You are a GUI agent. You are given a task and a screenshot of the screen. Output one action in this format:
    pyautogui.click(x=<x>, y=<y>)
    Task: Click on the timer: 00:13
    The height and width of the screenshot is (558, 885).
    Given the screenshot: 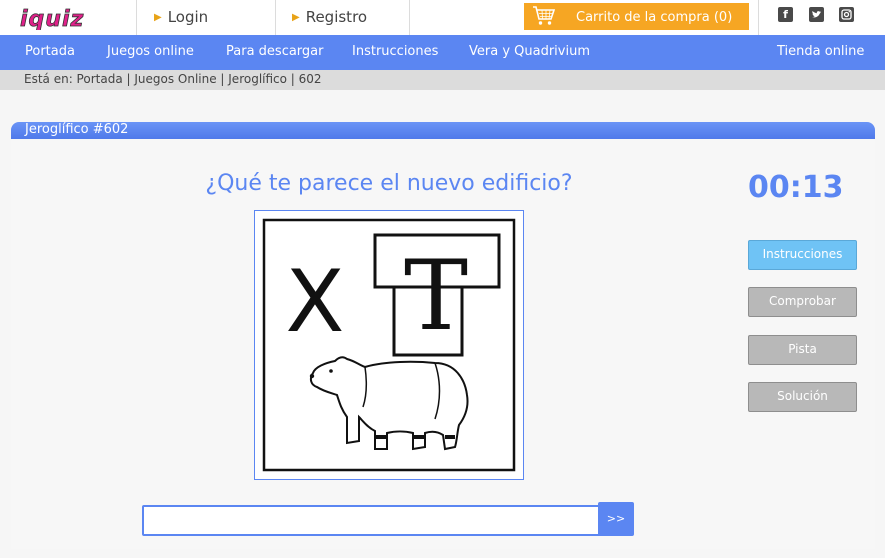 What is the action you would take?
    pyautogui.click(x=796, y=187)
    